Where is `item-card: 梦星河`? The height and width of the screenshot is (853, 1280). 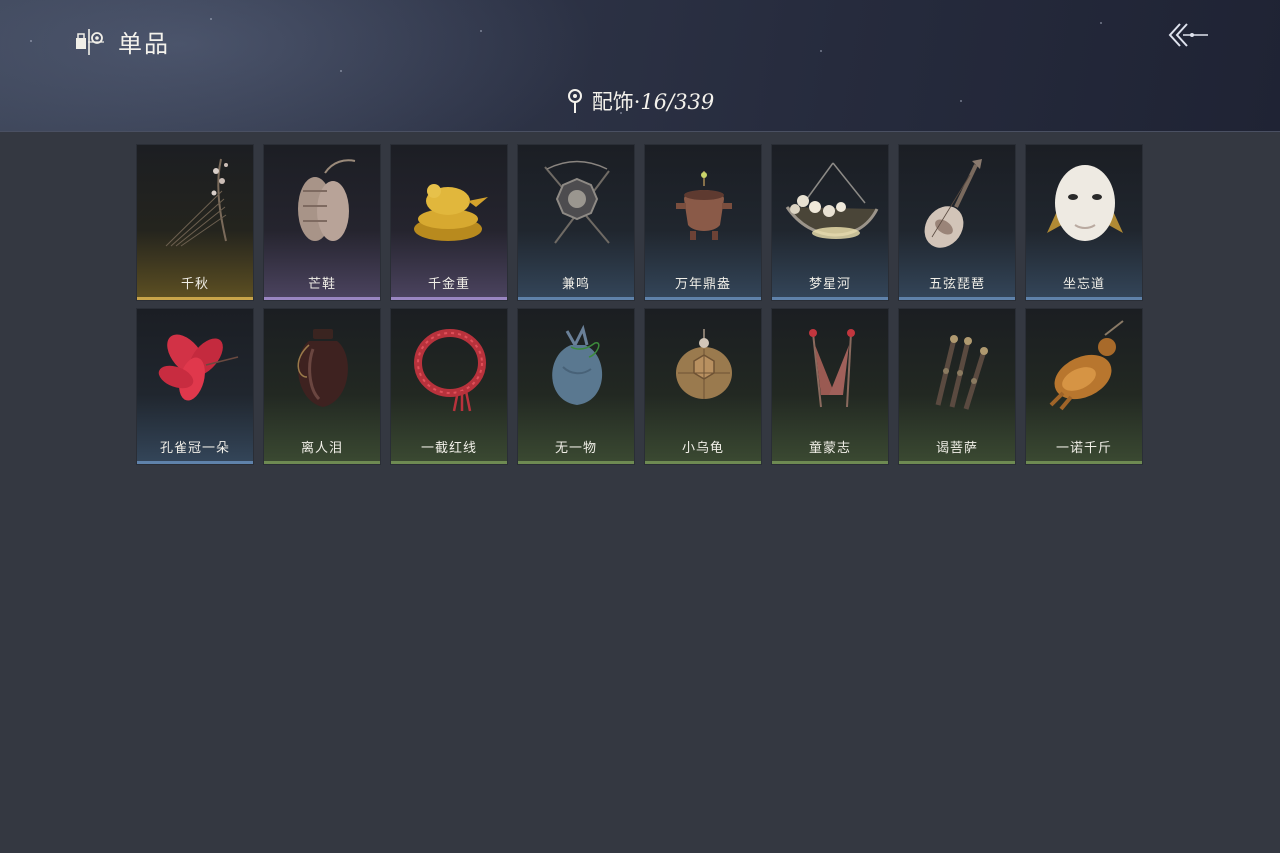 item-card: 梦星河 is located at coordinates (830, 222).